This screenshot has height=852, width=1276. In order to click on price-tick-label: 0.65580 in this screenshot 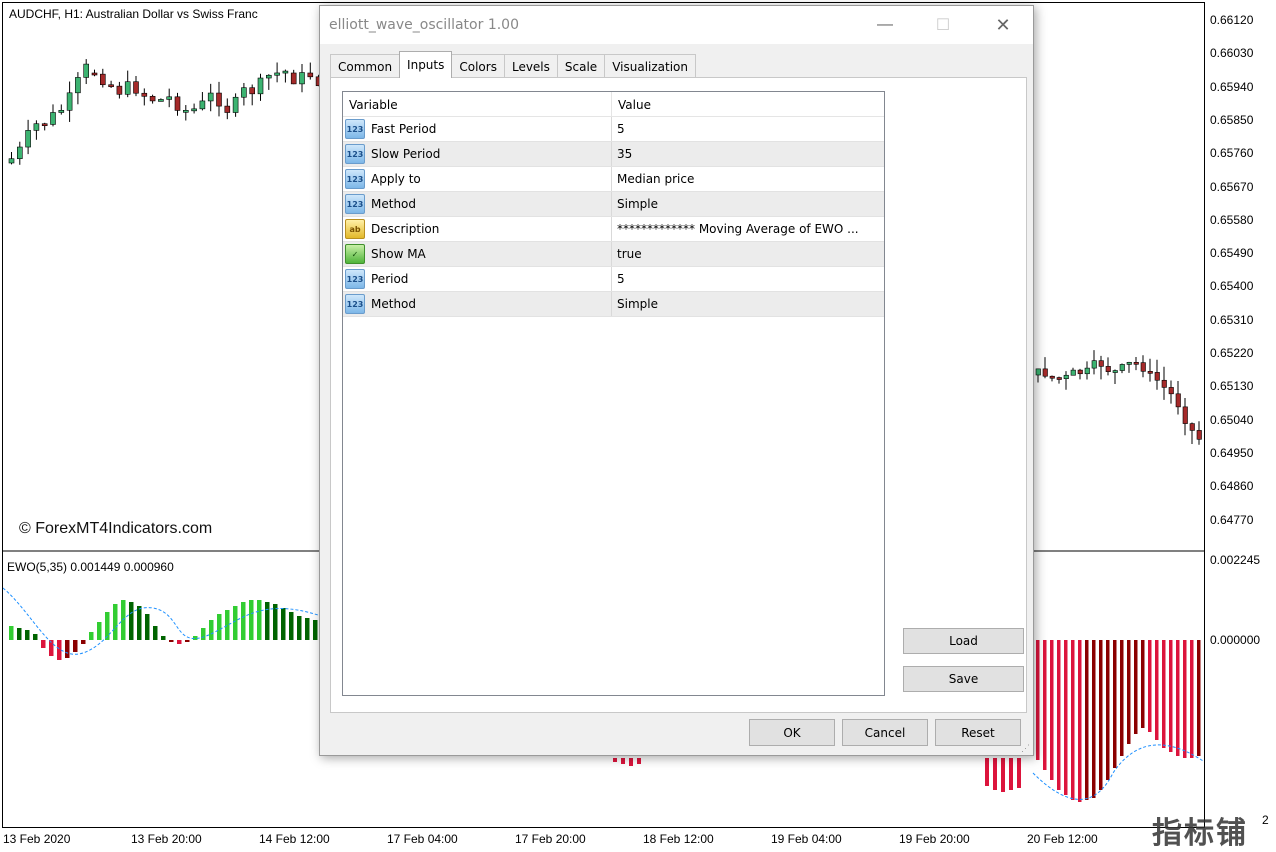, I will do `click(1232, 219)`.